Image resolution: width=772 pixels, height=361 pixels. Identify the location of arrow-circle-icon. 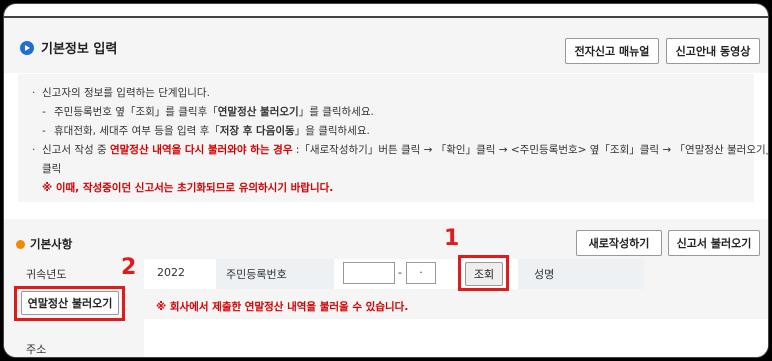
(27, 47).